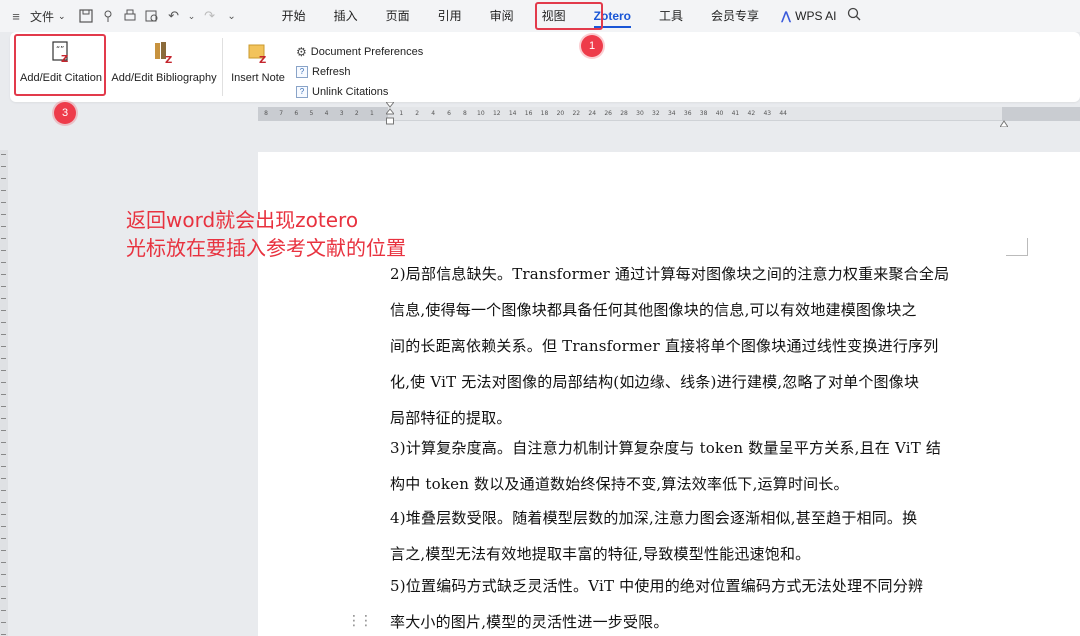 The height and width of the screenshot is (636, 1080). I want to click on ruler-tick-label: 42, so click(751, 113).